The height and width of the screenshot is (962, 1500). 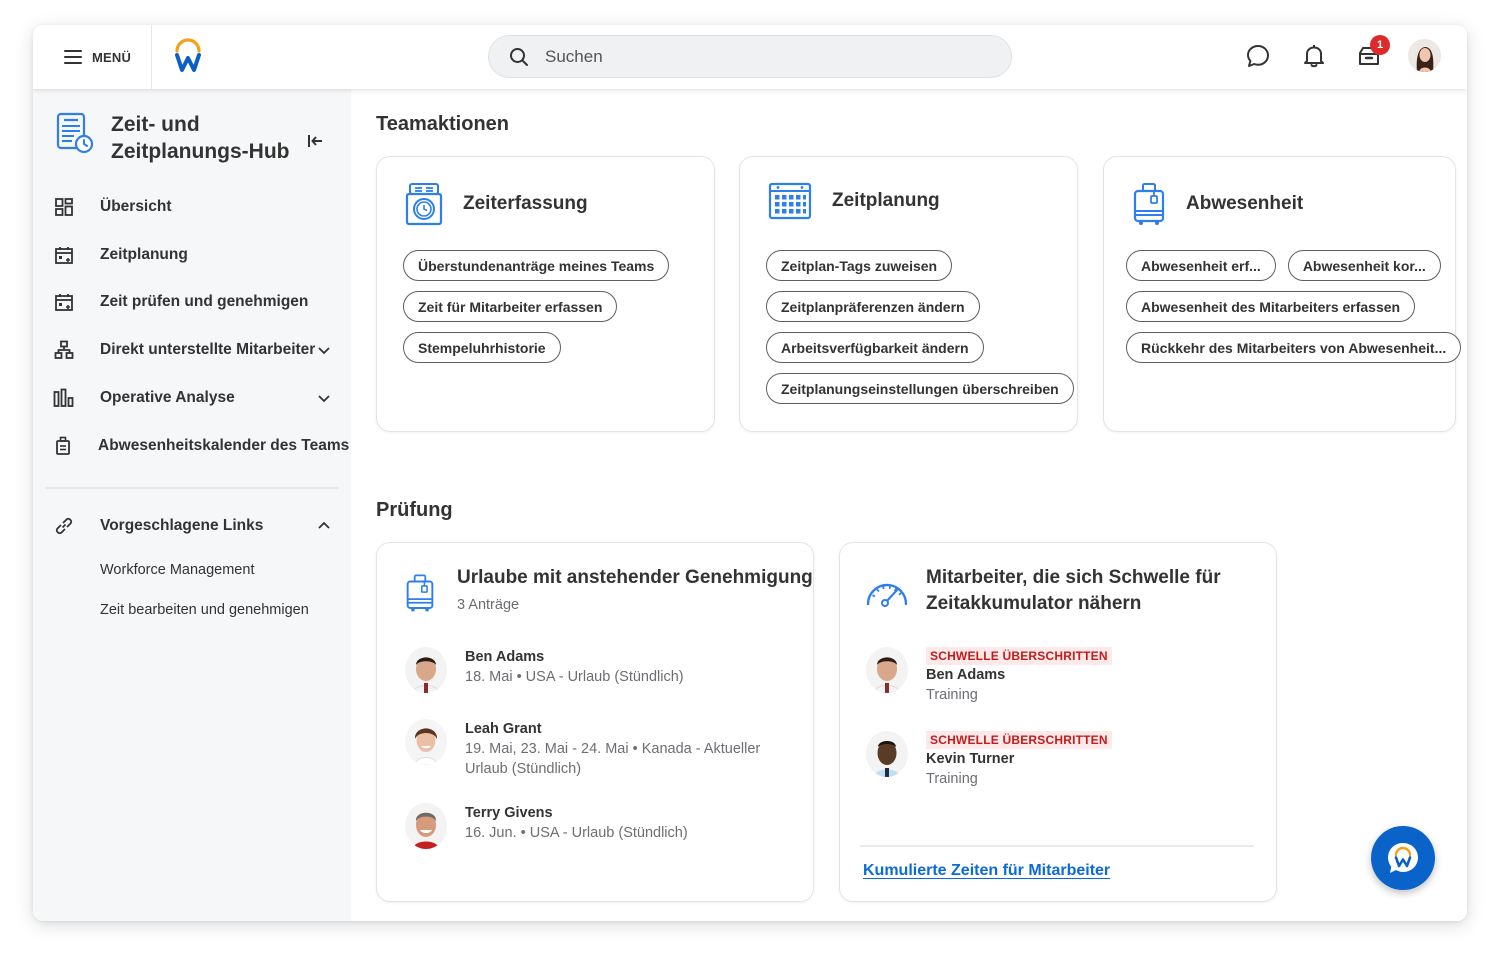 What do you see at coordinates (442, 124) in the screenshot?
I see `team-actions-heading: Teamaktionen` at bounding box center [442, 124].